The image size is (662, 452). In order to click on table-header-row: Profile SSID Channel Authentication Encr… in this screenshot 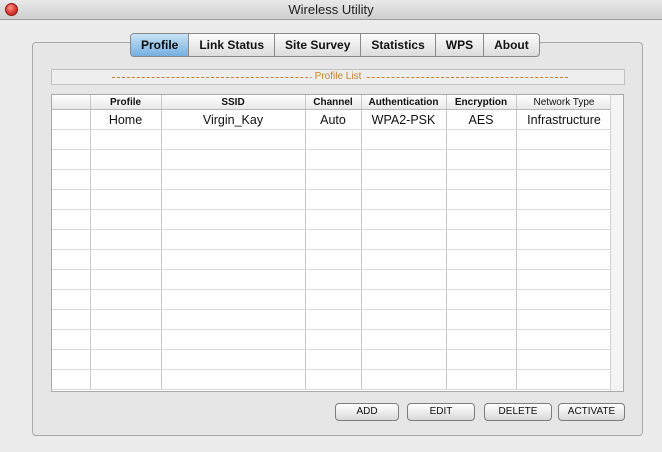, I will do `click(332, 102)`.